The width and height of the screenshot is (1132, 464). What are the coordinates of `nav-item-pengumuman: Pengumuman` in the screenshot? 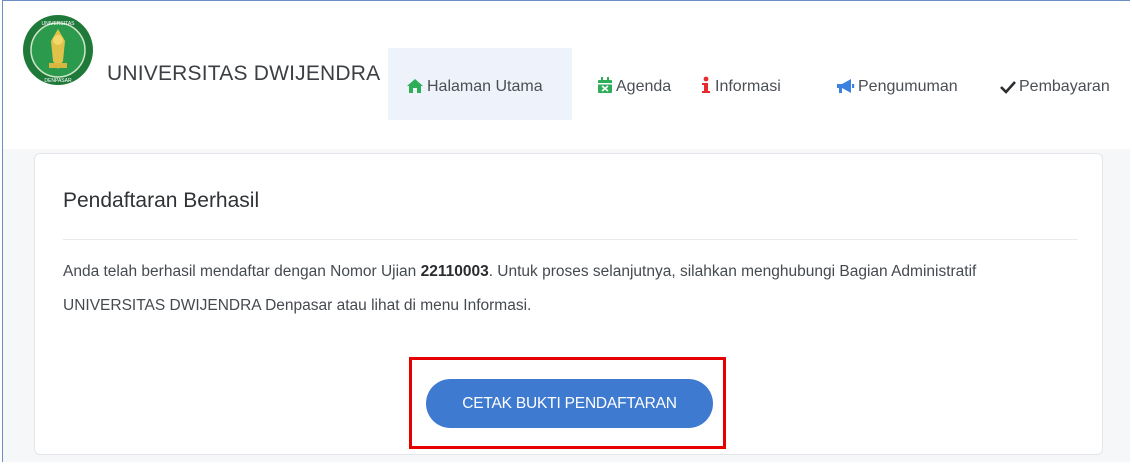 It's located at (897, 87).